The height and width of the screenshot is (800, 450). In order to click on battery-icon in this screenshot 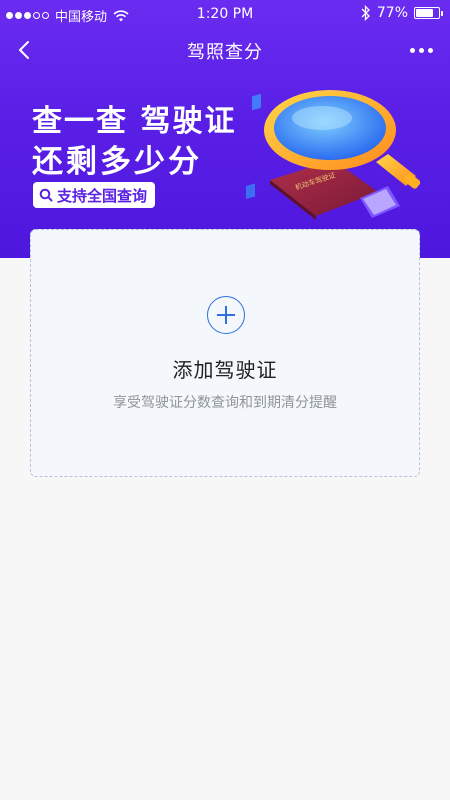, I will do `click(428, 13)`.